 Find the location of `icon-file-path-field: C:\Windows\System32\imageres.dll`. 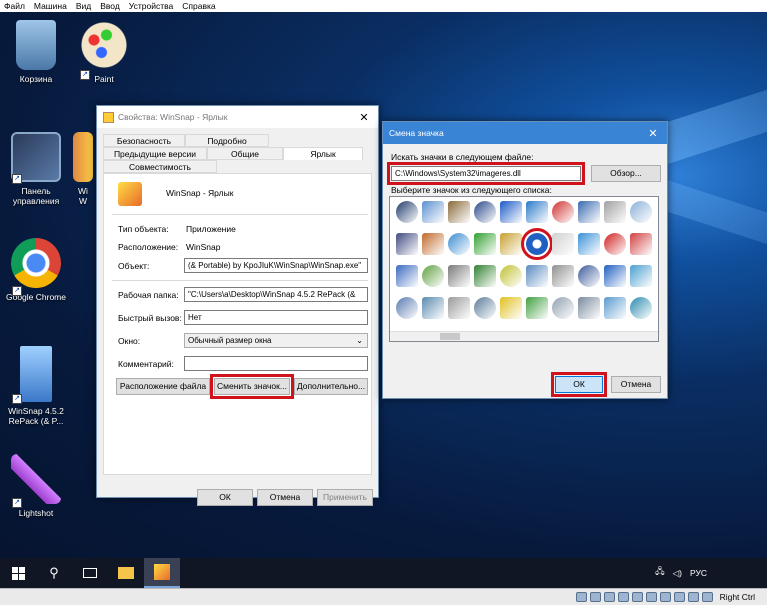

icon-file-path-field: C:\Windows\System32\imageres.dll is located at coordinates (486, 173).